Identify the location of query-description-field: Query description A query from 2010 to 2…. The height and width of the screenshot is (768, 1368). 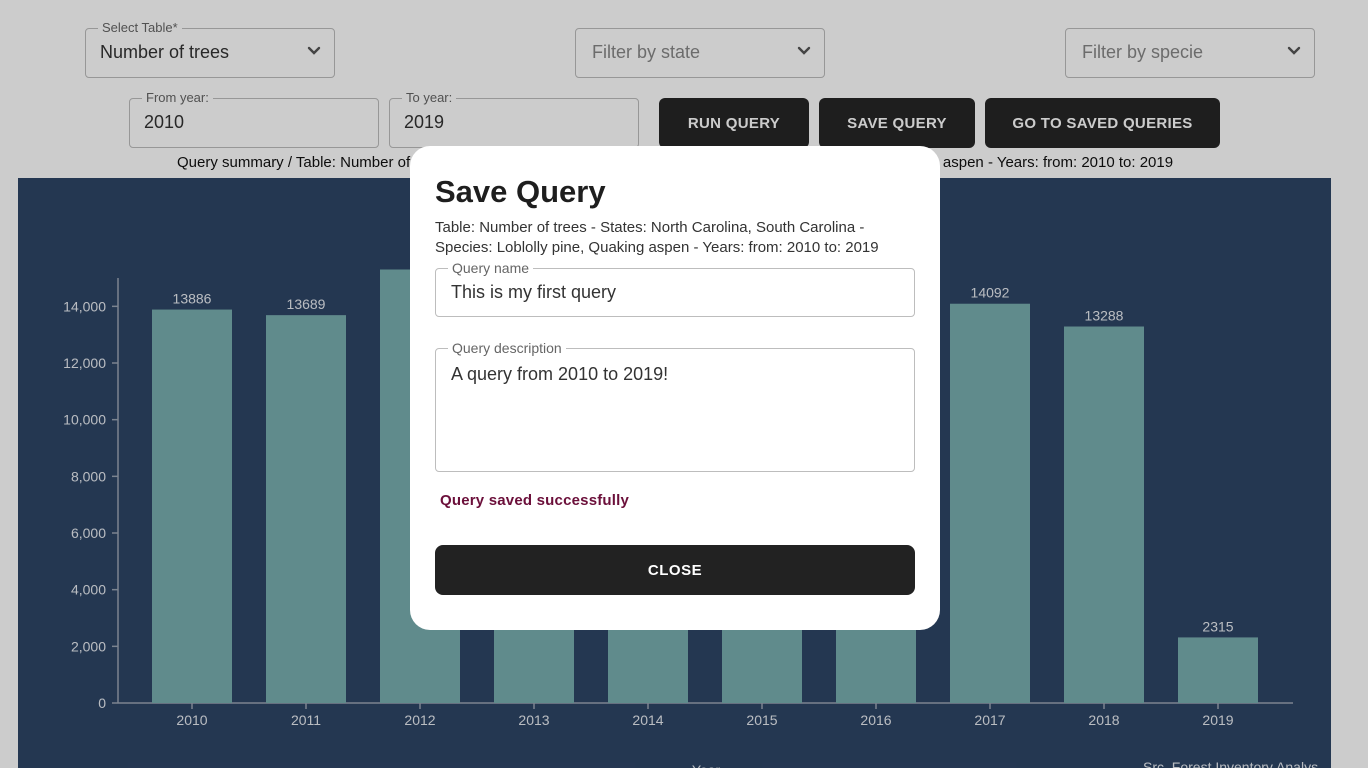
(675, 406).